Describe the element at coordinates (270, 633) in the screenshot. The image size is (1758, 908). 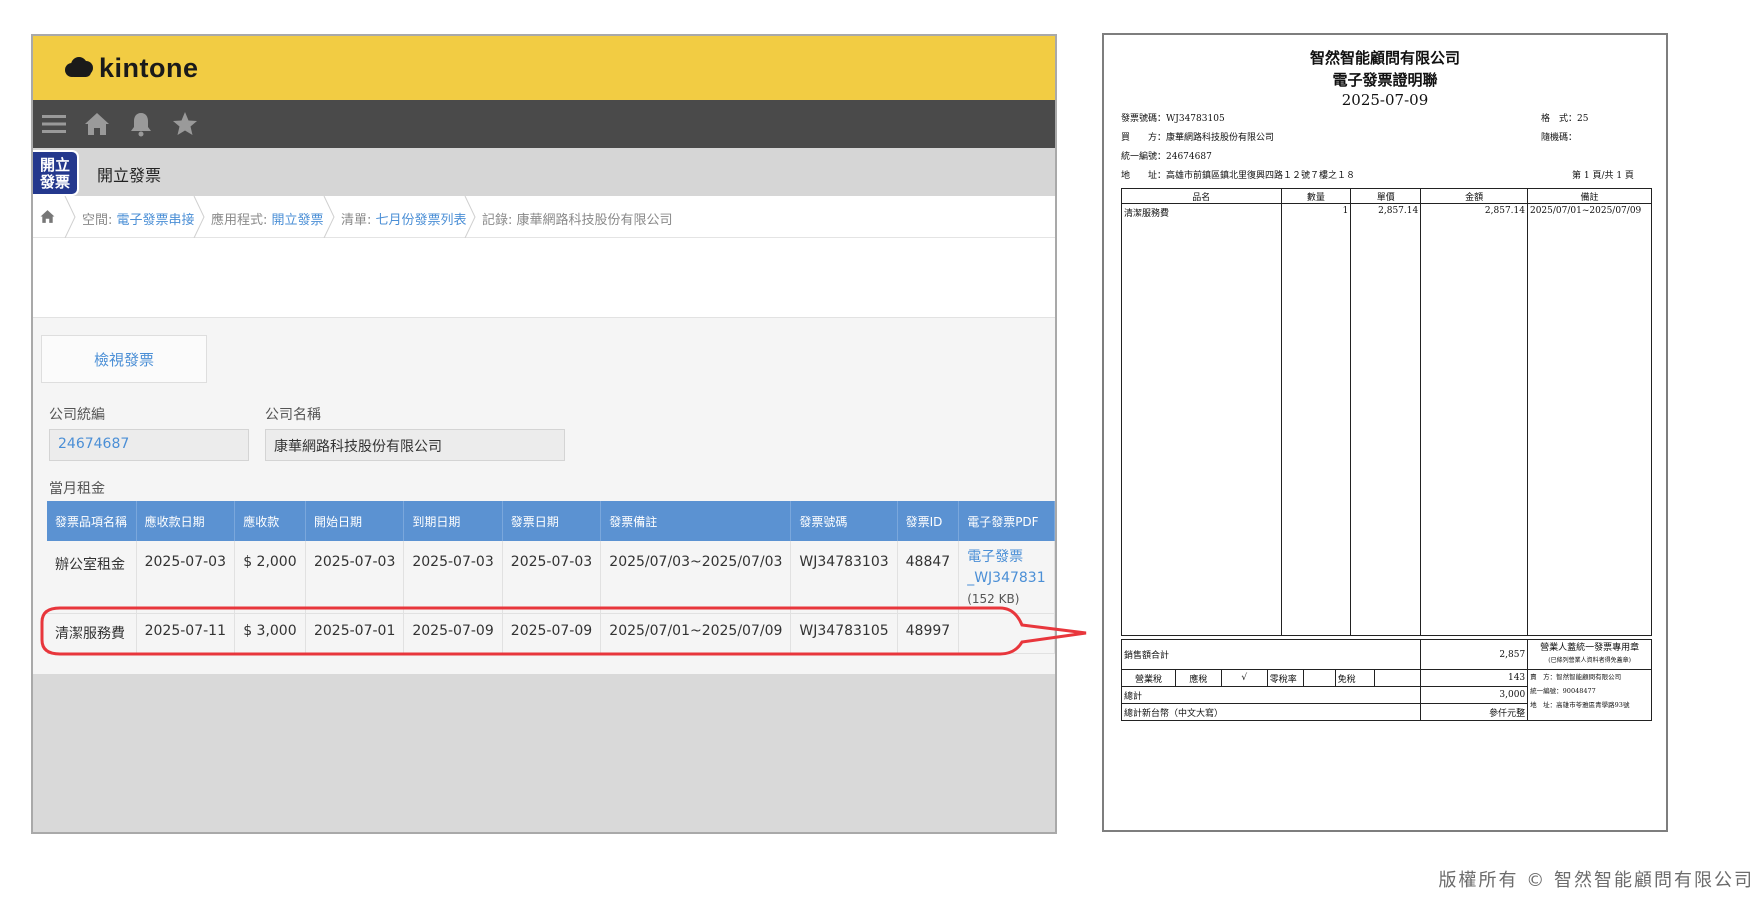
I see `cell-receivable: $ 3,000` at that location.